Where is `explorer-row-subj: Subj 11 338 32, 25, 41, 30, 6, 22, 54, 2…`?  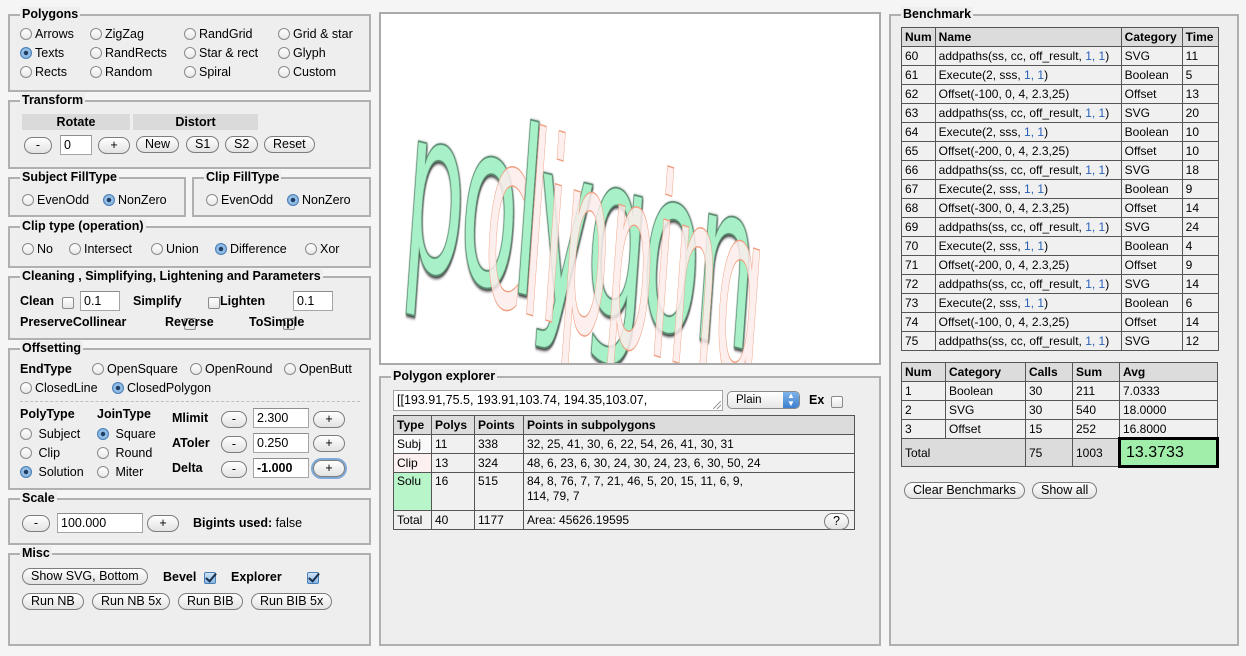
explorer-row-subj: Subj 11 338 32, 25, 41, 30, 6, 22, 54, 2… is located at coordinates (624, 444).